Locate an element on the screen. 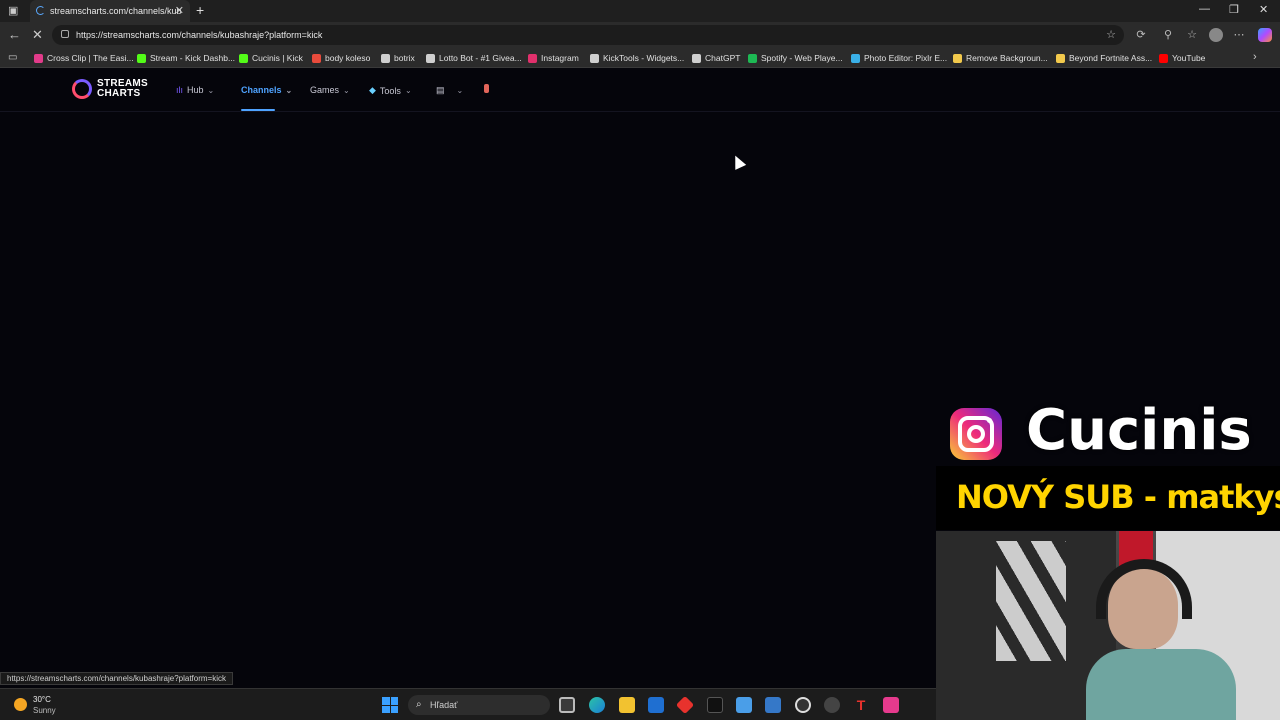 Image resolution: width=1280 pixels, height=720 pixels. copilot-icon is located at coordinates (1265, 35).